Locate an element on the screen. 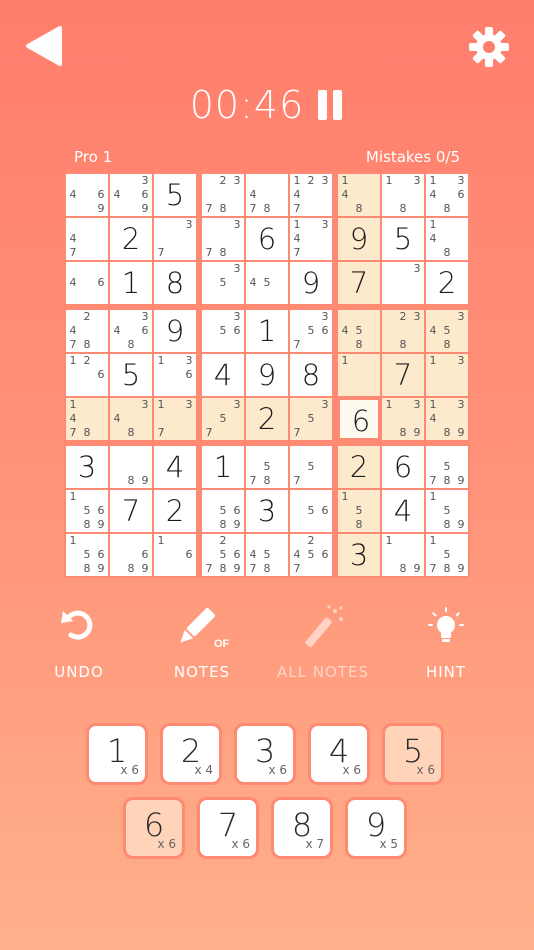 Image resolution: width=534 pixels, height=950 pixels. cell-note: 8 is located at coordinates (131, 344).